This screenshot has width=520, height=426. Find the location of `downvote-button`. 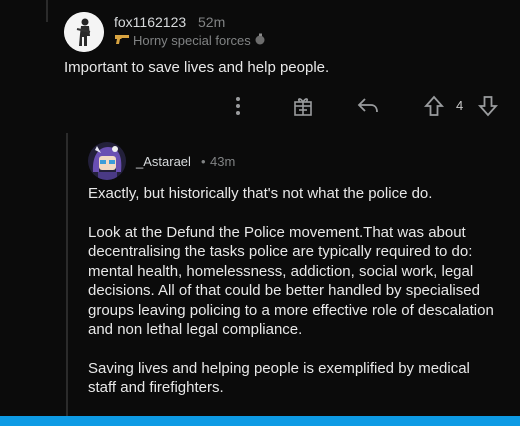

downvote-button is located at coordinates (488, 106).